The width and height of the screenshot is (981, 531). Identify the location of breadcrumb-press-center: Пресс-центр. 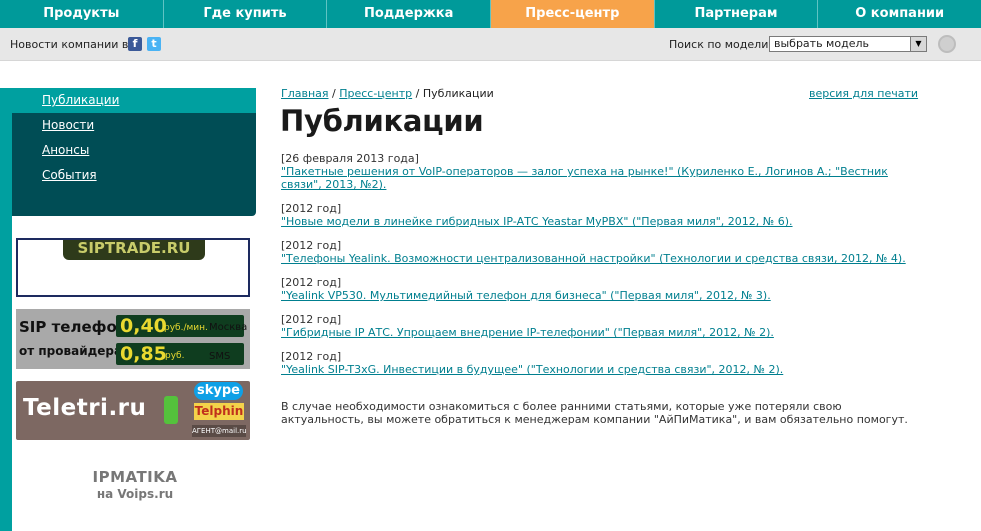
(375, 93).